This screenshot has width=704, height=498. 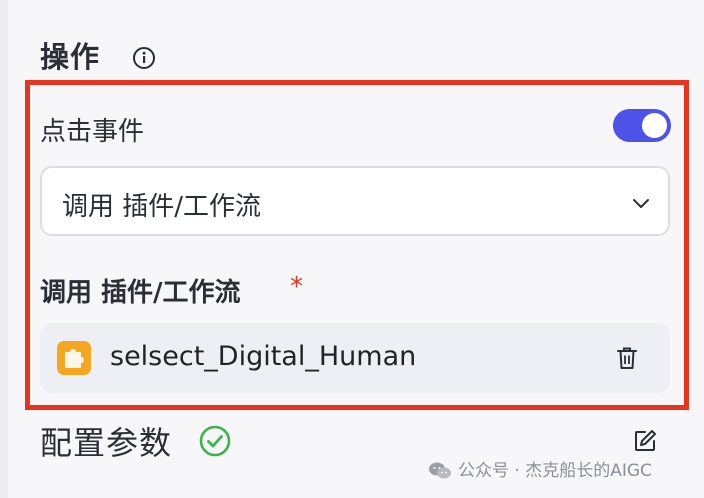 I want to click on click-event-toggle, so click(x=642, y=125).